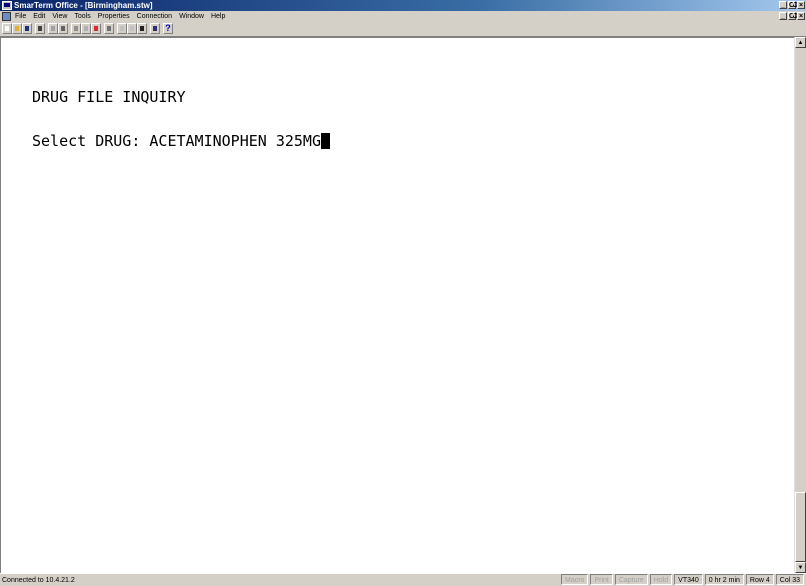 The height and width of the screenshot is (586, 806). What do you see at coordinates (801, 16) in the screenshot?
I see `doc-close-button: ×` at bounding box center [801, 16].